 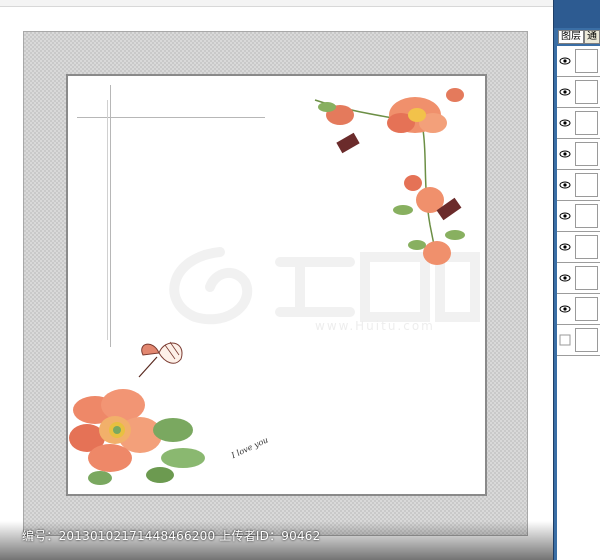 I want to click on decorative-line-vertical-secondary, so click(x=107, y=220).